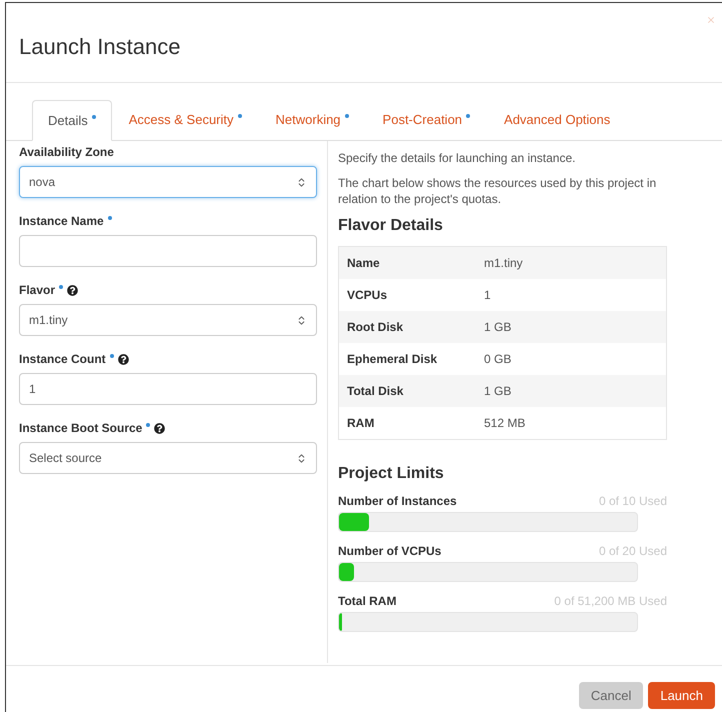 The width and height of the screenshot is (722, 712). Describe the element at coordinates (364, 263) in the screenshot. I see `table-cell-text: Name` at that location.